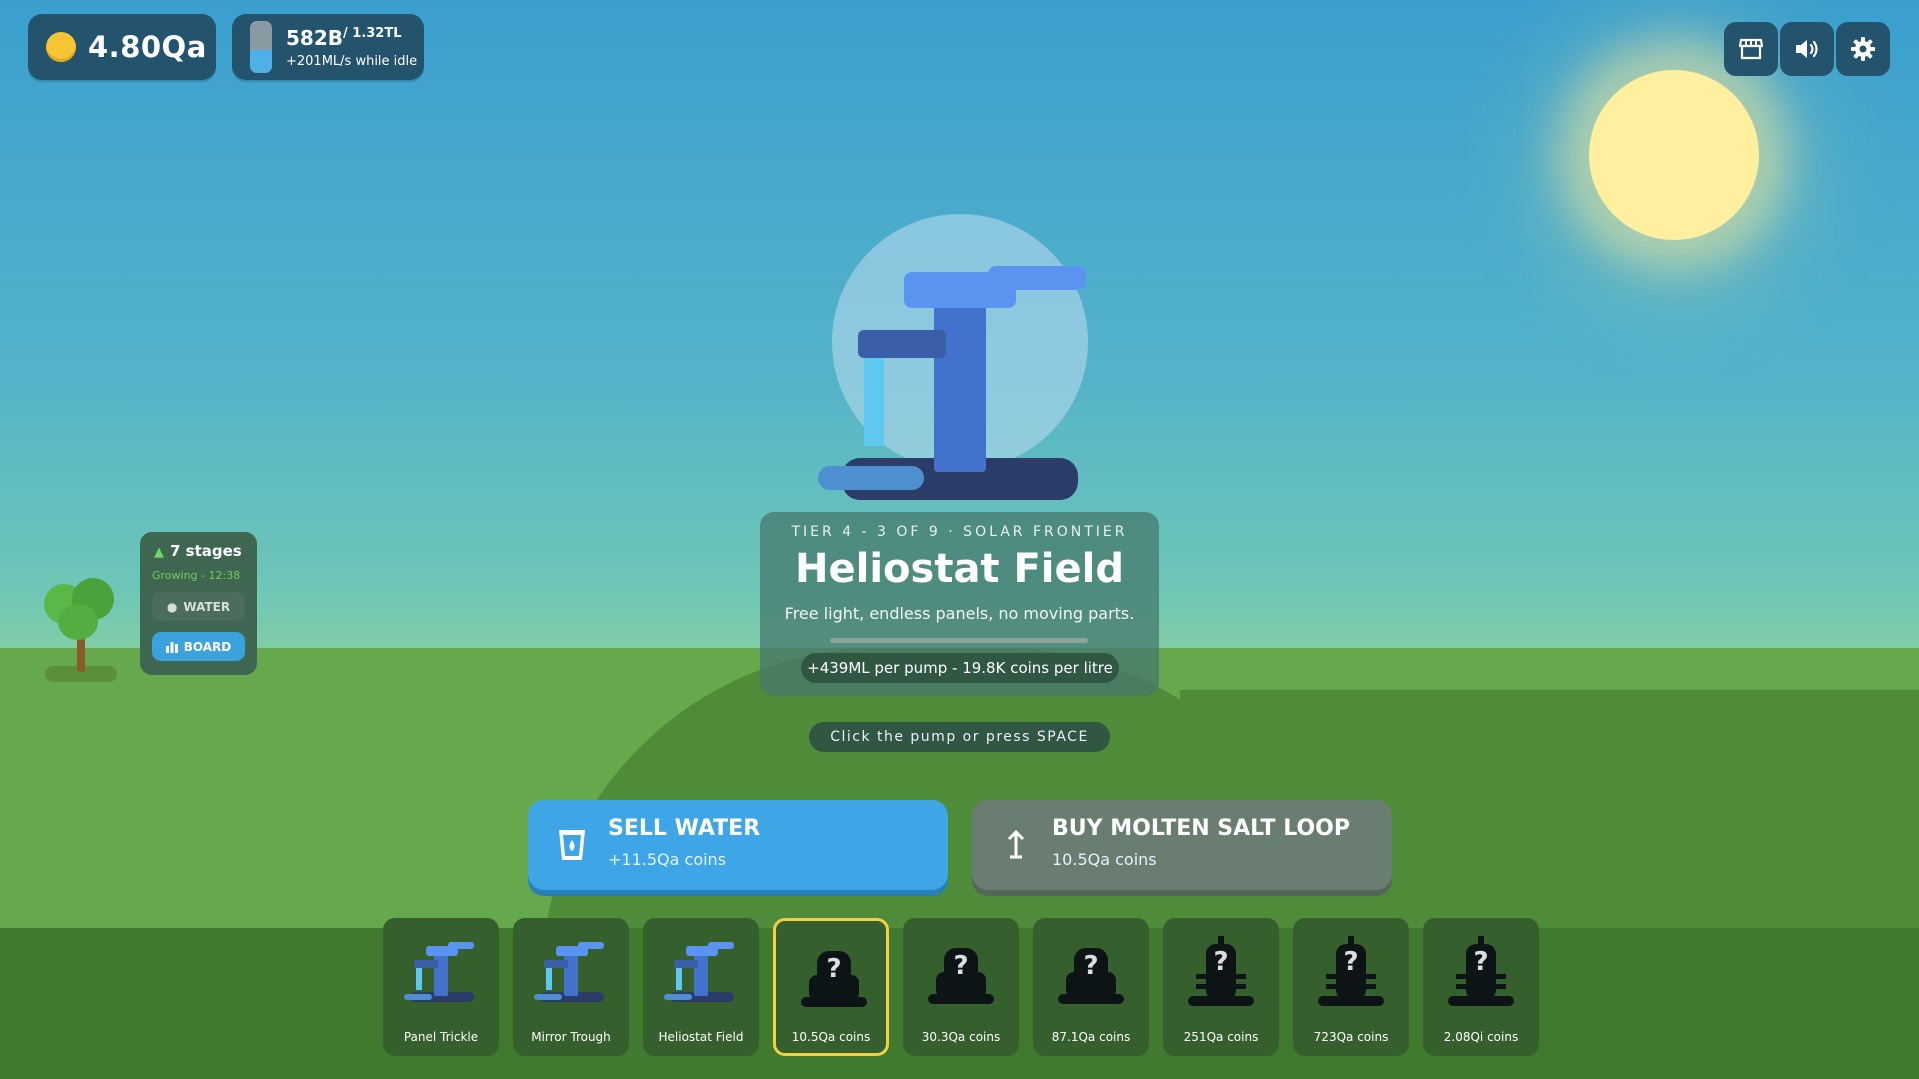  What do you see at coordinates (261, 47) in the screenshot?
I see `water-tank-icon` at bounding box center [261, 47].